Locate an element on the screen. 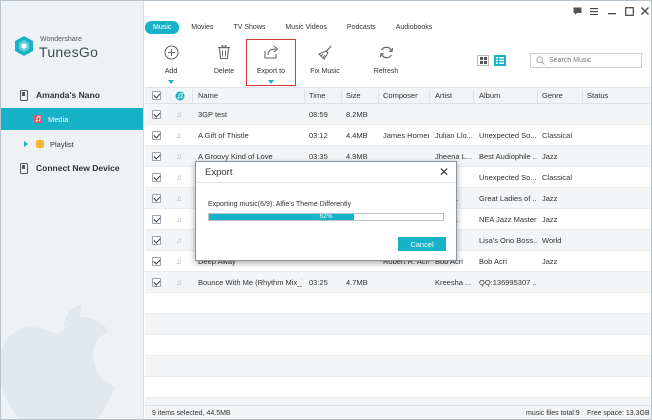 This screenshot has height=420, width=652. export-dropdown-icon is located at coordinates (271, 82).